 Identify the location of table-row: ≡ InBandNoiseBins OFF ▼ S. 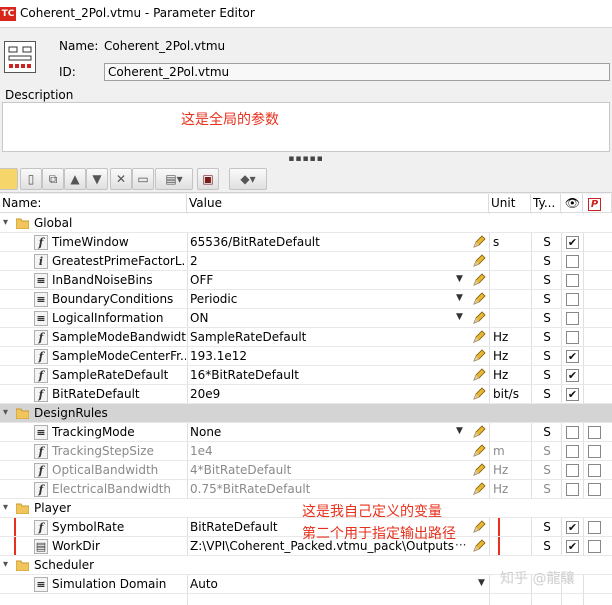
(306, 280).